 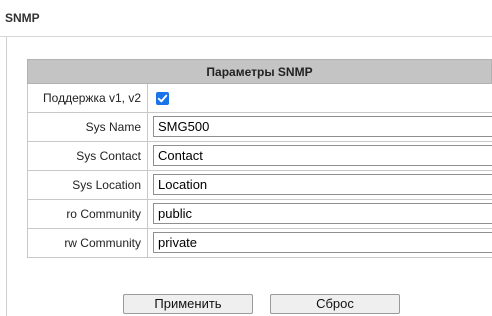 I want to click on row-sys-contact: Sys Contact, so click(x=259, y=156).